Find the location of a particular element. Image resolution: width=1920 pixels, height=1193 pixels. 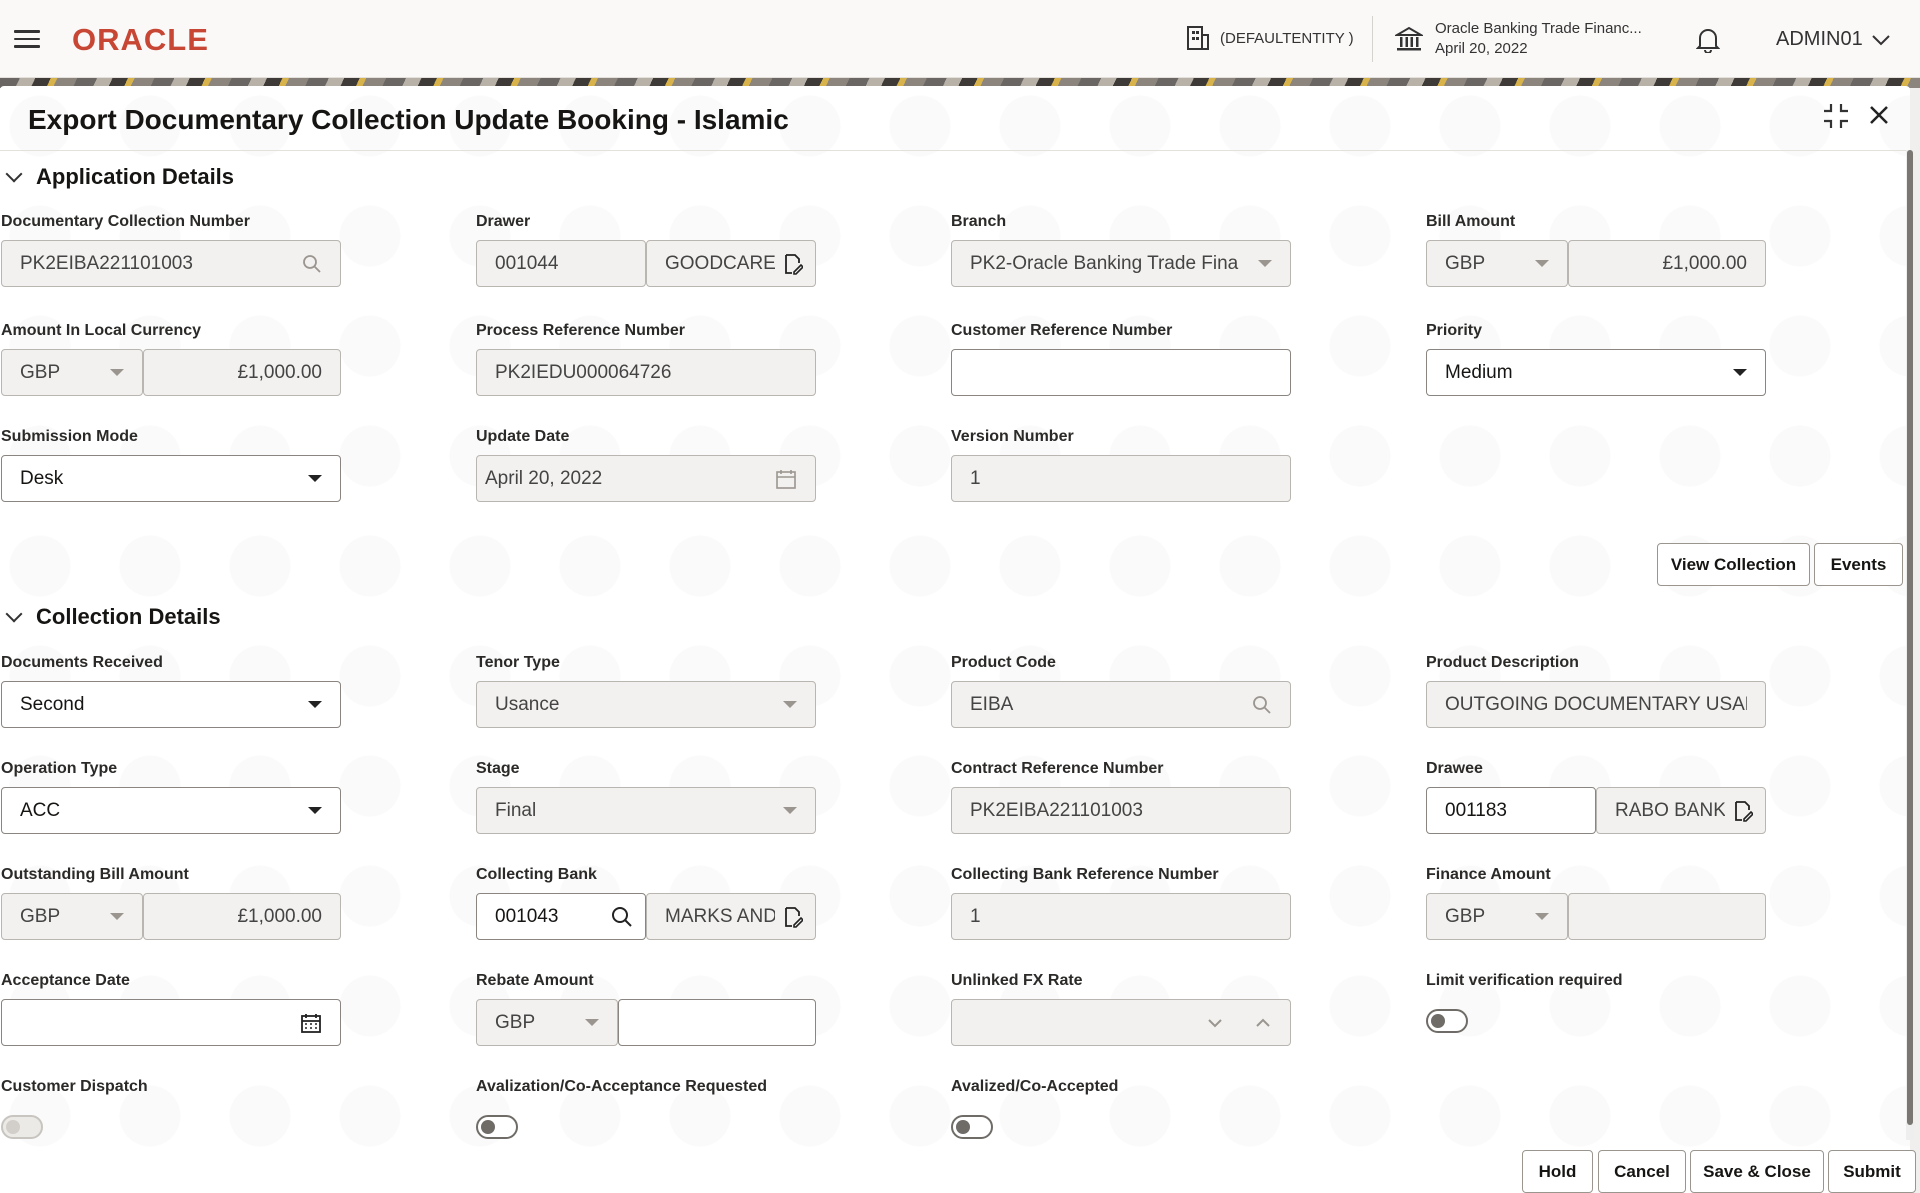

rebate-amount-label: Rebate Amount is located at coordinates (535, 980).